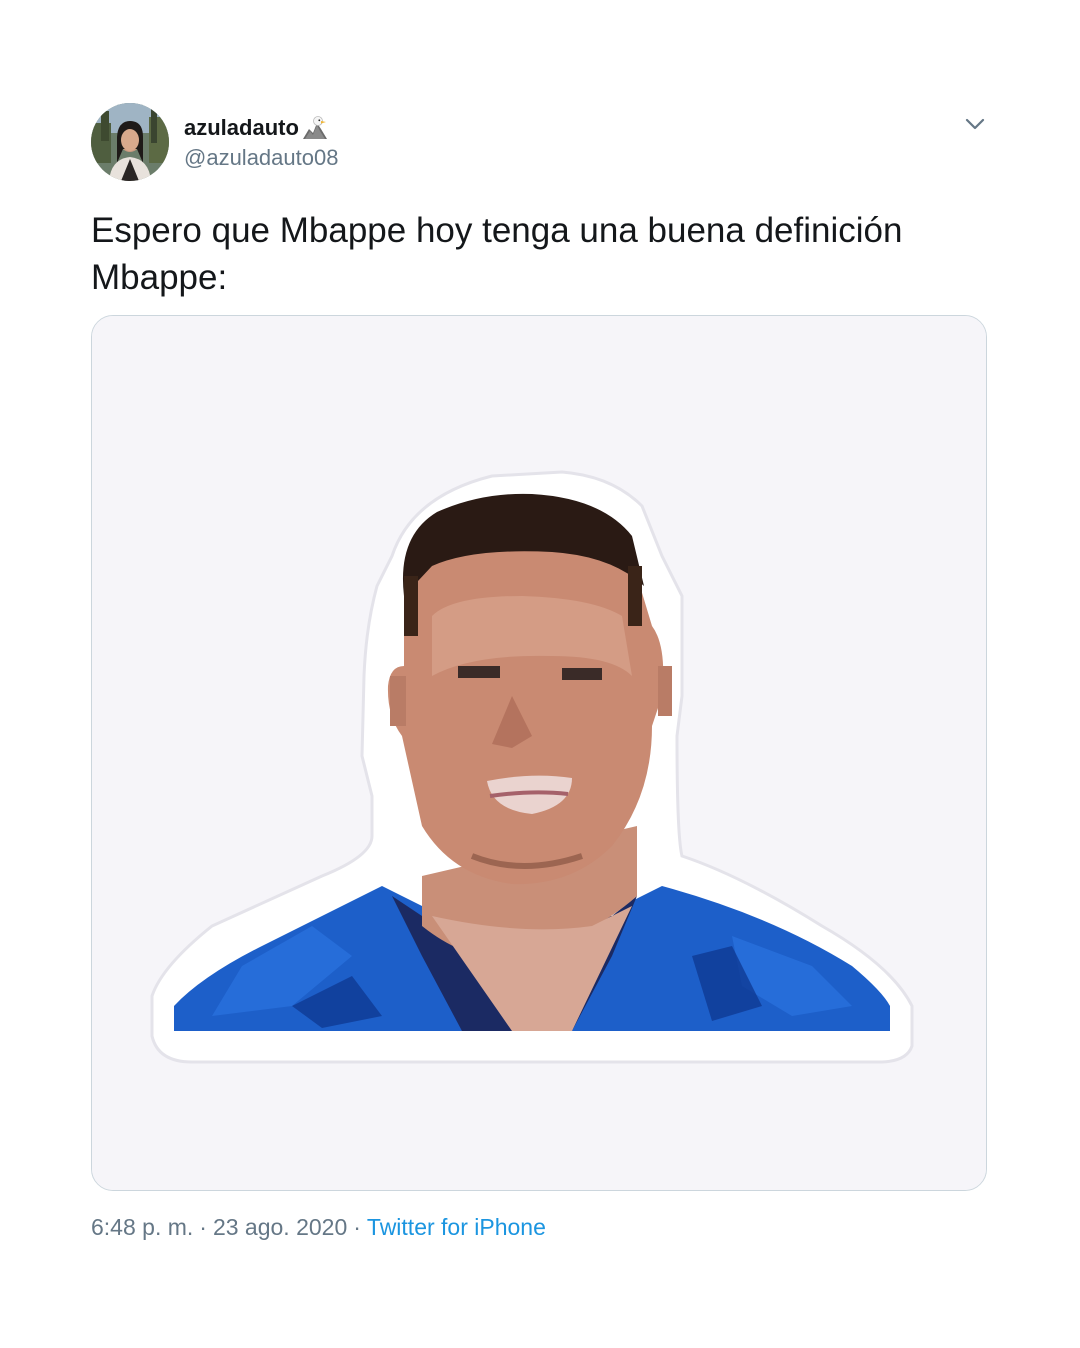 This screenshot has height=1348, width=1080. Describe the element at coordinates (456, 1227) in the screenshot. I see `tweet-source-link: Twitter for iPhone` at that location.